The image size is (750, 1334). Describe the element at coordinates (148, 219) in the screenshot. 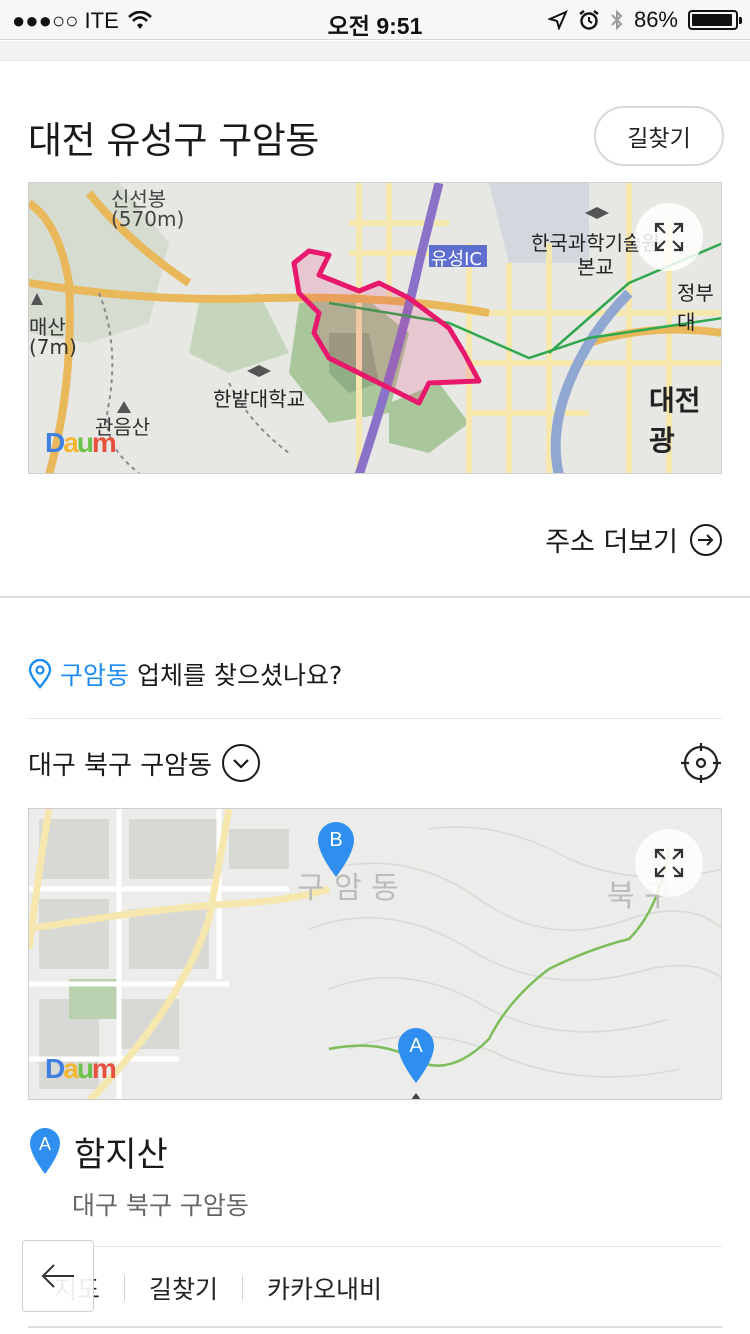

I see `map-label: (570m)` at that location.